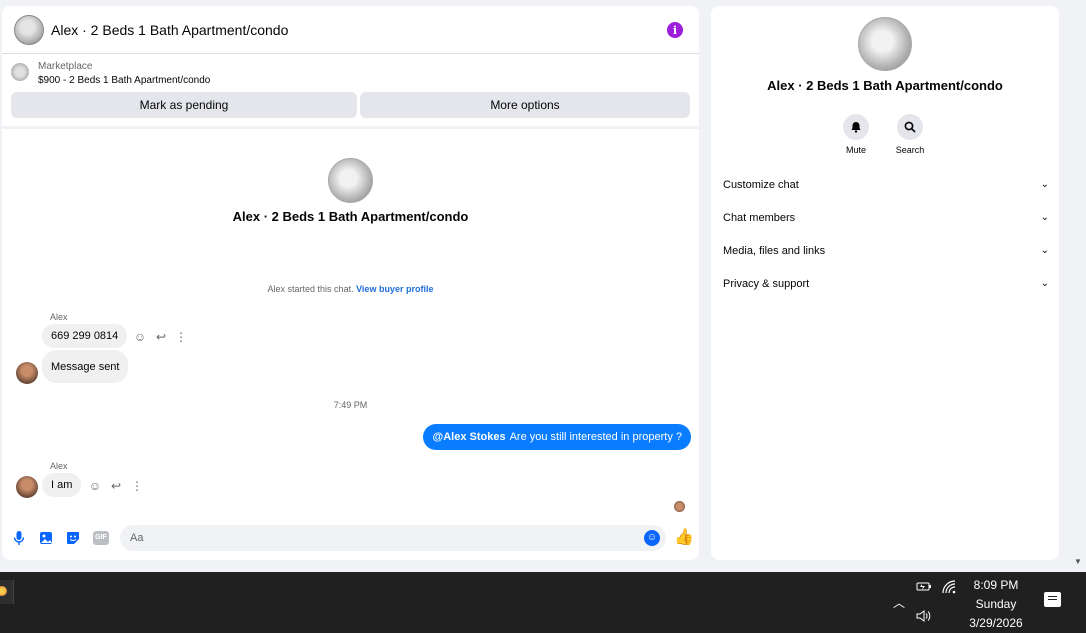 The height and width of the screenshot is (633, 1086). I want to click on listing-thumbnail, so click(20, 72).